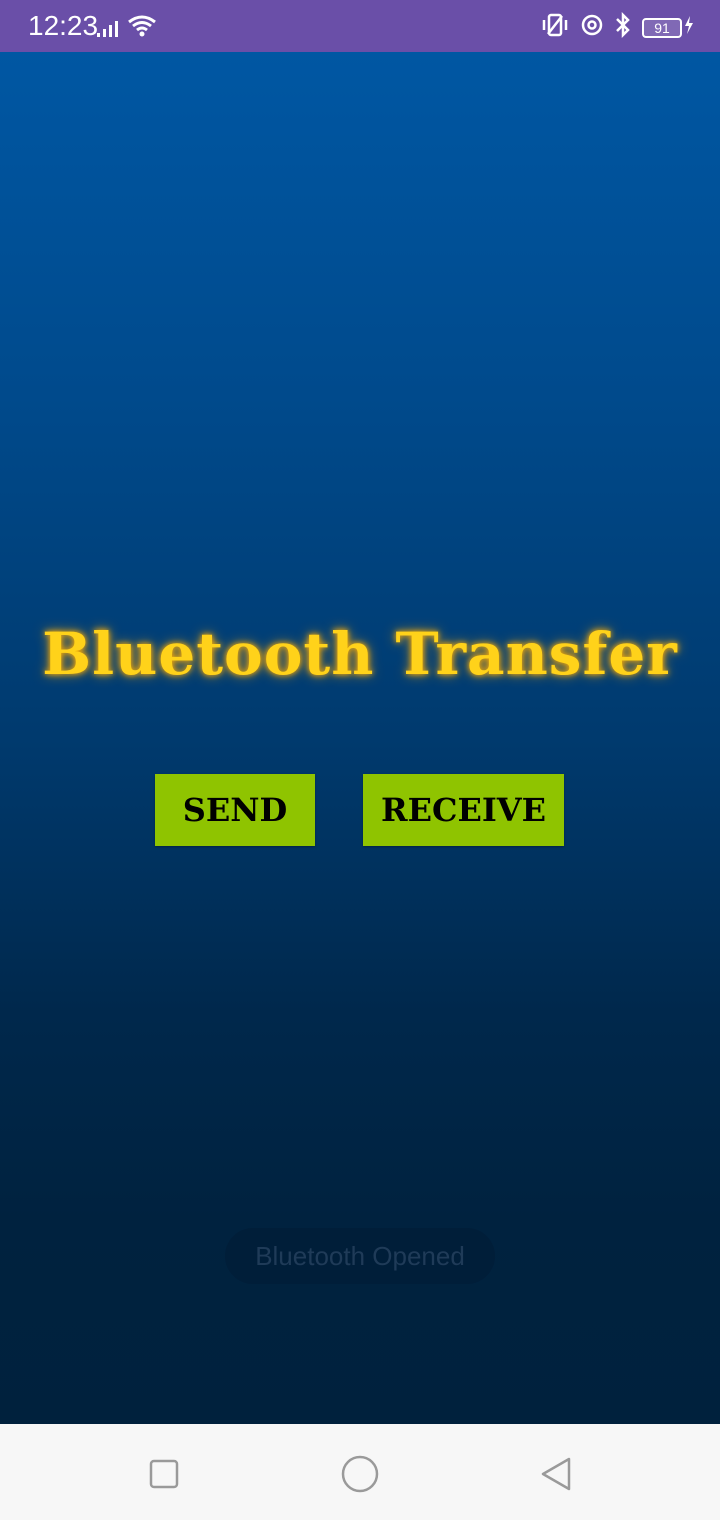  What do you see at coordinates (662, 27) in the screenshot?
I see `battery-level: 91` at bounding box center [662, 27].